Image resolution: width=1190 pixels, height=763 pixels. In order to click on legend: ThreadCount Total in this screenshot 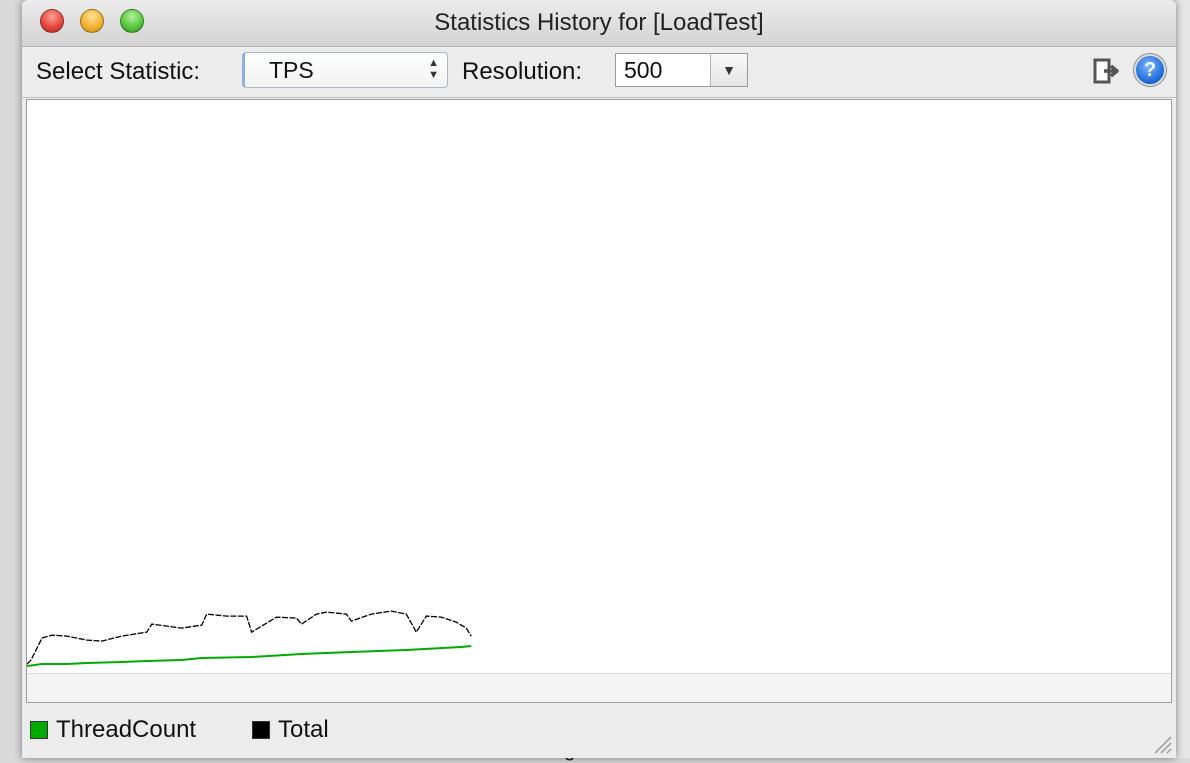, I will do `click(599, 731)`.